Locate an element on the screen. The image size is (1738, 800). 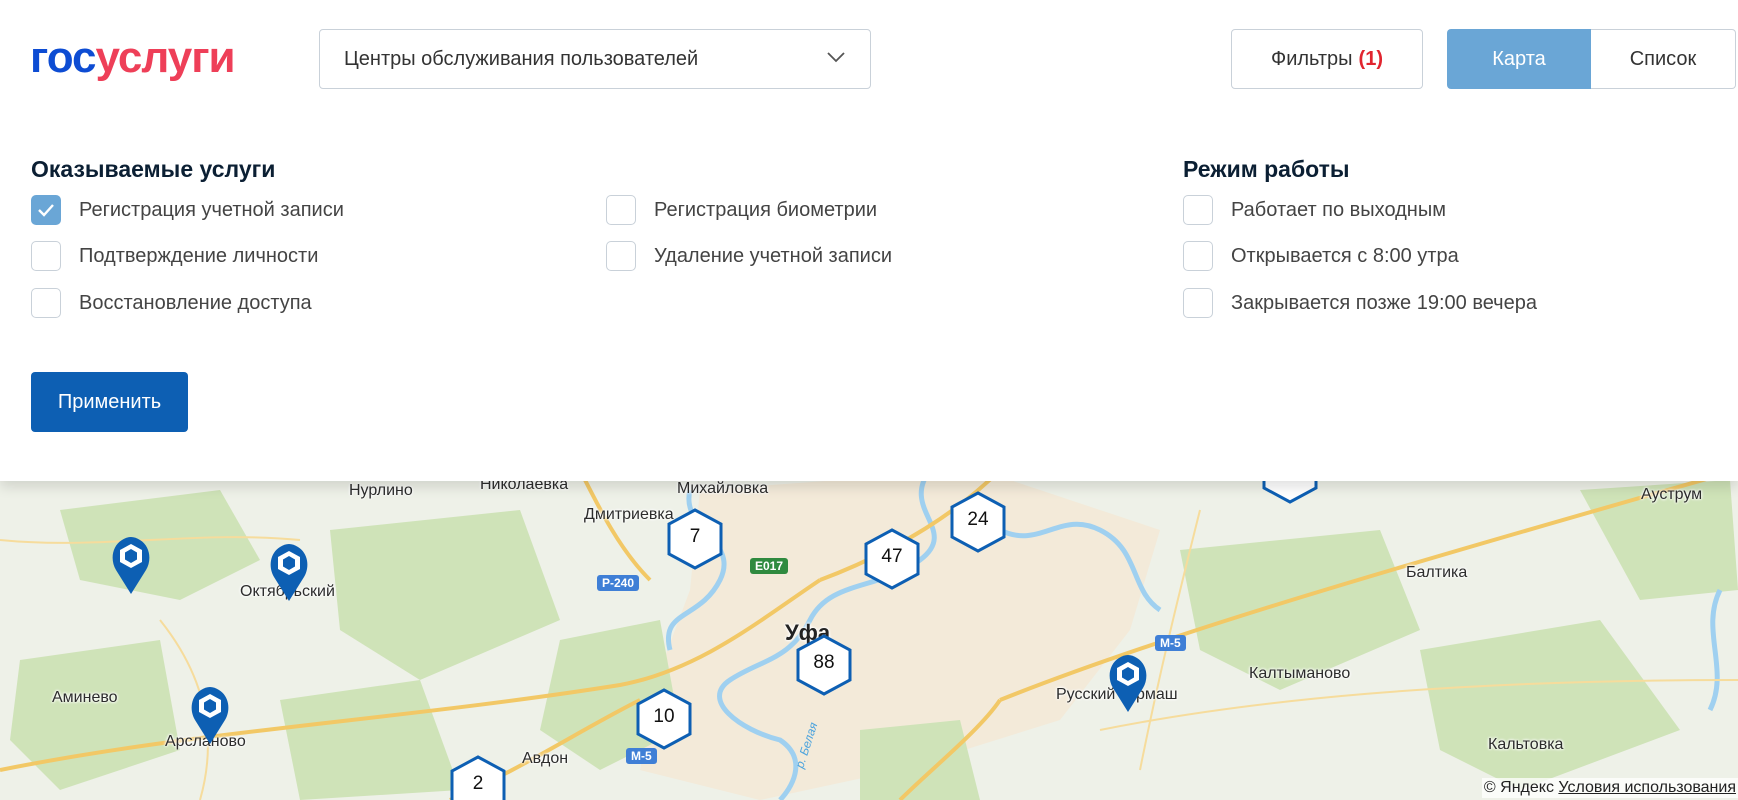
filters-button: Фильтры (1) is located at coordinates (1327, 59).